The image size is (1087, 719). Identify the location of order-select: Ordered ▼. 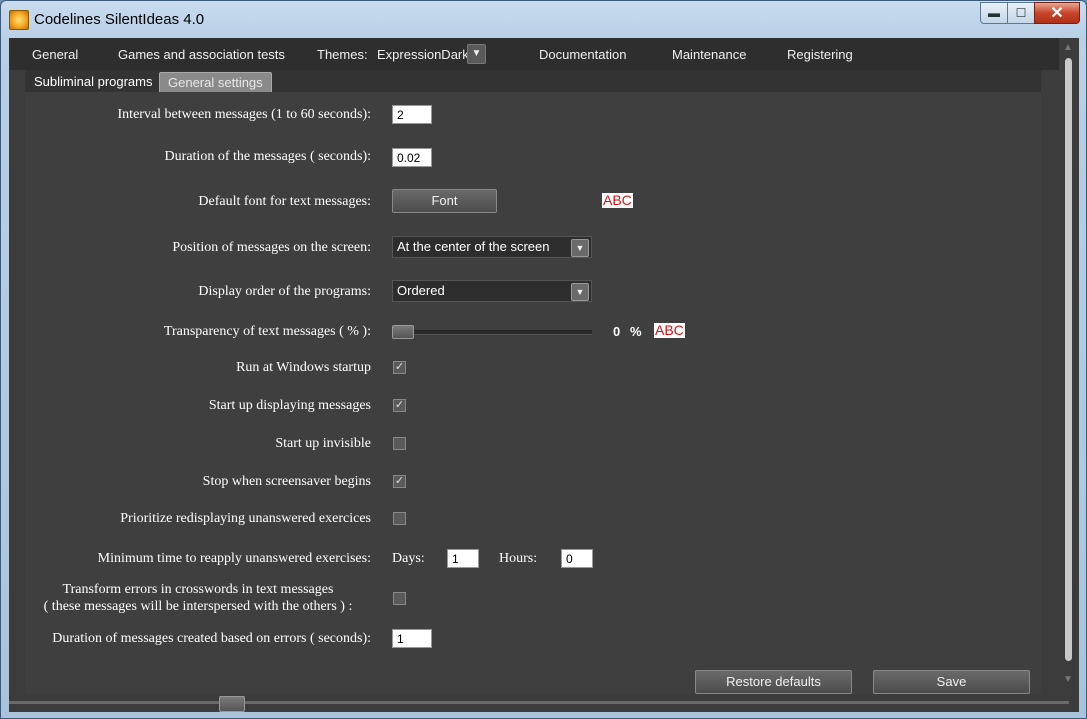
(492, 291).